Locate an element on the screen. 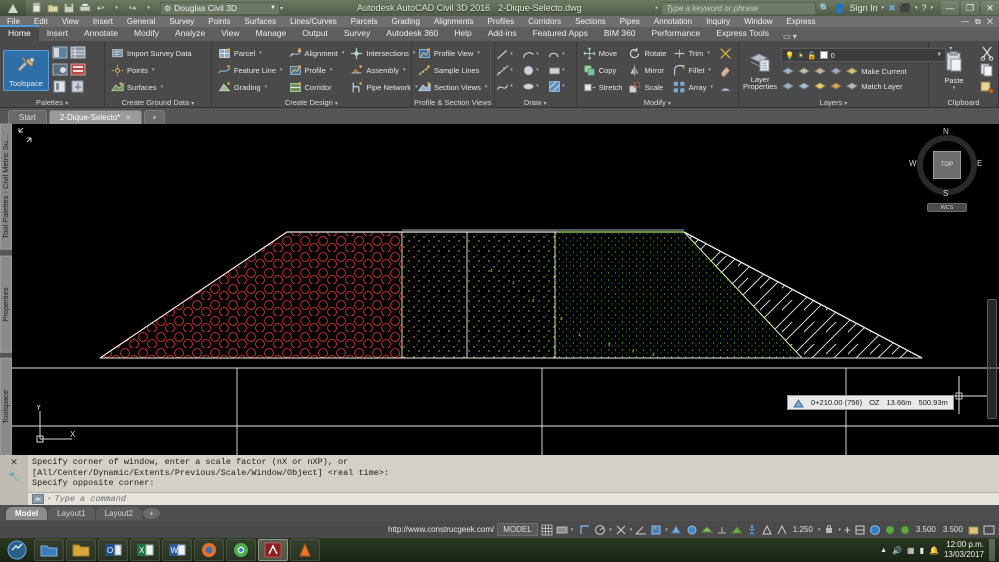 This screenshot has height=562, width=999. ribbon-item-sample-lines: Sample Lines is located at coordinates (453, 70).